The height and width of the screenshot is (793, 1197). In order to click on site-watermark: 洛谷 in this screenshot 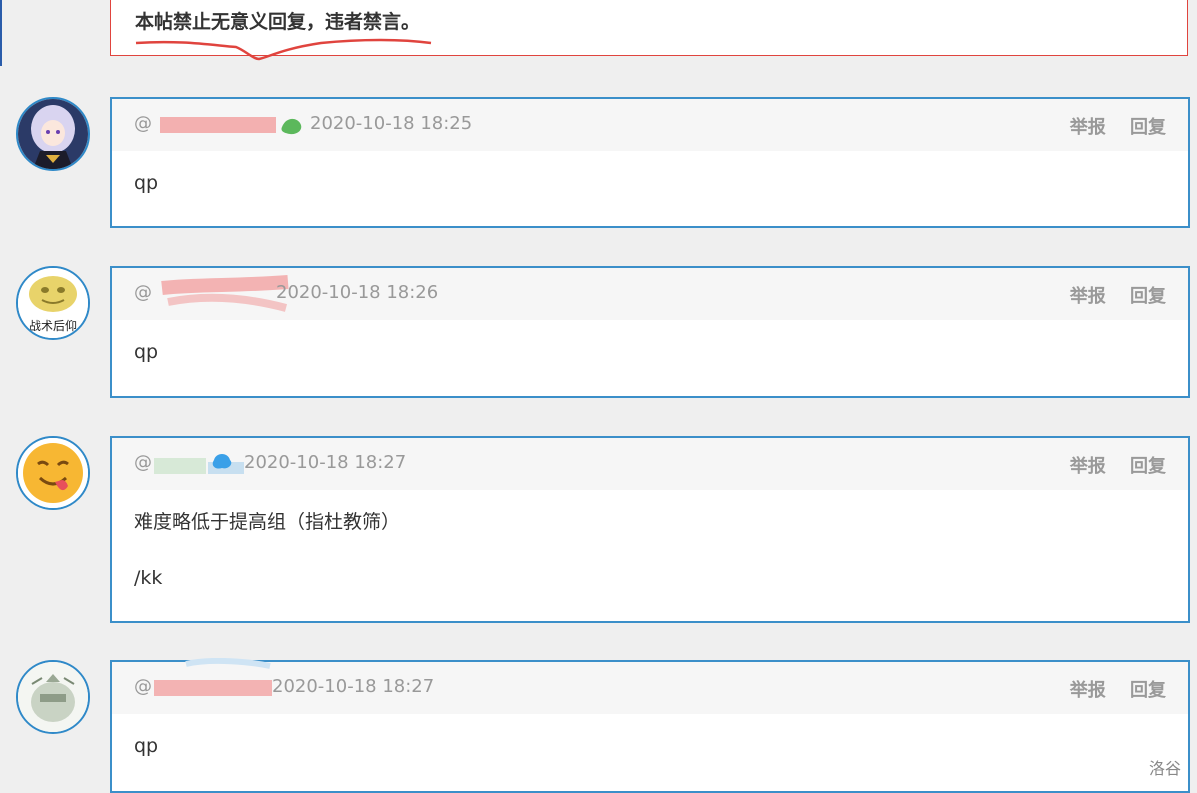, I will do `click(1164, 768)`.